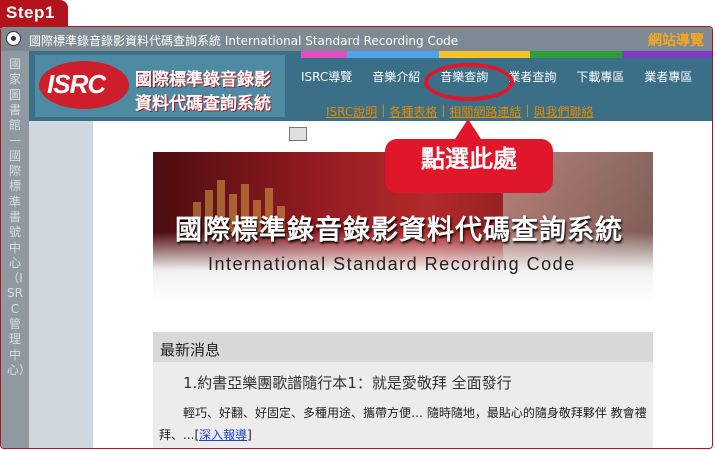 The width and height of the screenshot is (715, 450). Describe the element at coordinates (563, 111) in the screenshot. I see `subnav-contact: 與我們聯絡` at that location.